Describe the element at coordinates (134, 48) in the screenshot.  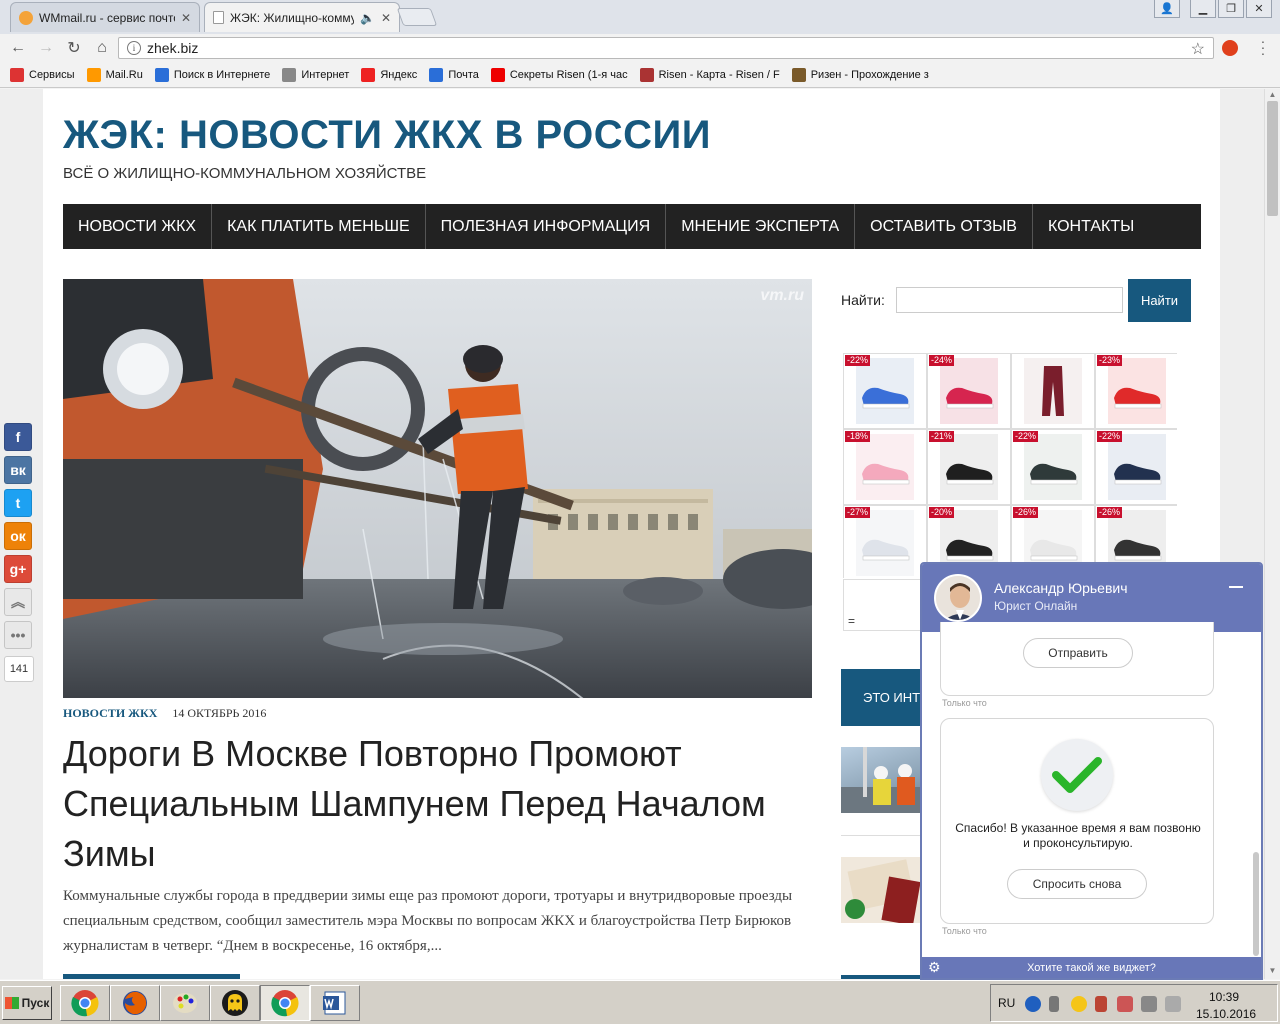
I see `info-icon: i` at that location.